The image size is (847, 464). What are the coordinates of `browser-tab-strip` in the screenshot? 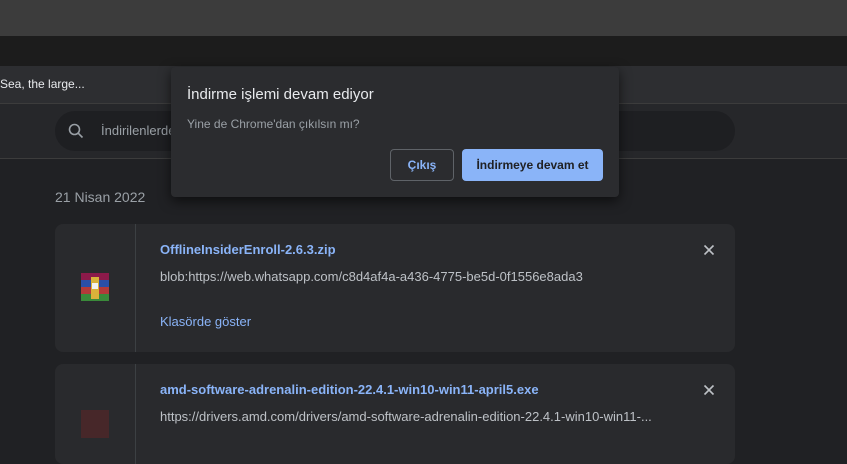 It's located at (423, 18).